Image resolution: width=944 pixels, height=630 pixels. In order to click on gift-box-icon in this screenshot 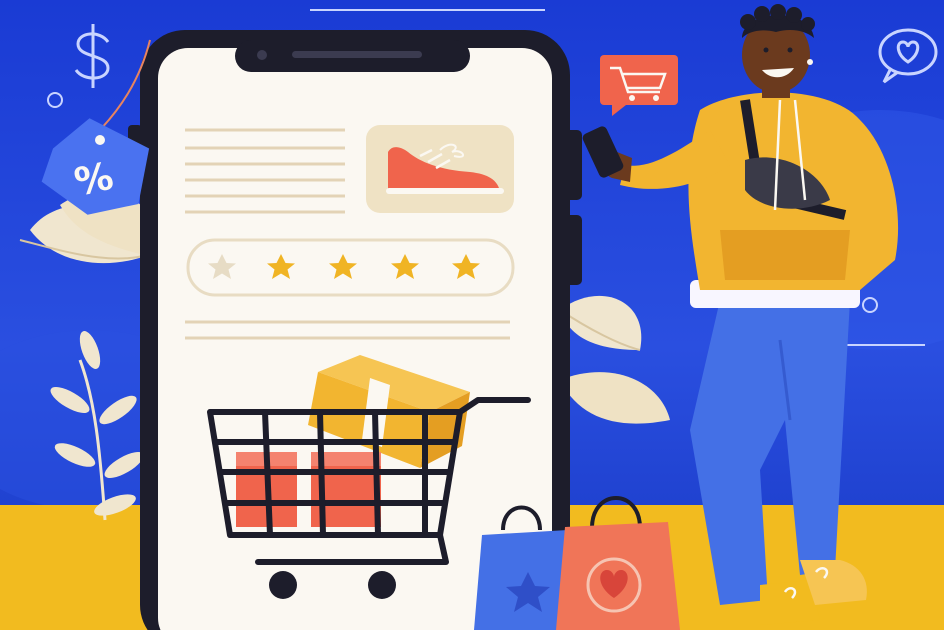, I will do `click(308, 489)`.